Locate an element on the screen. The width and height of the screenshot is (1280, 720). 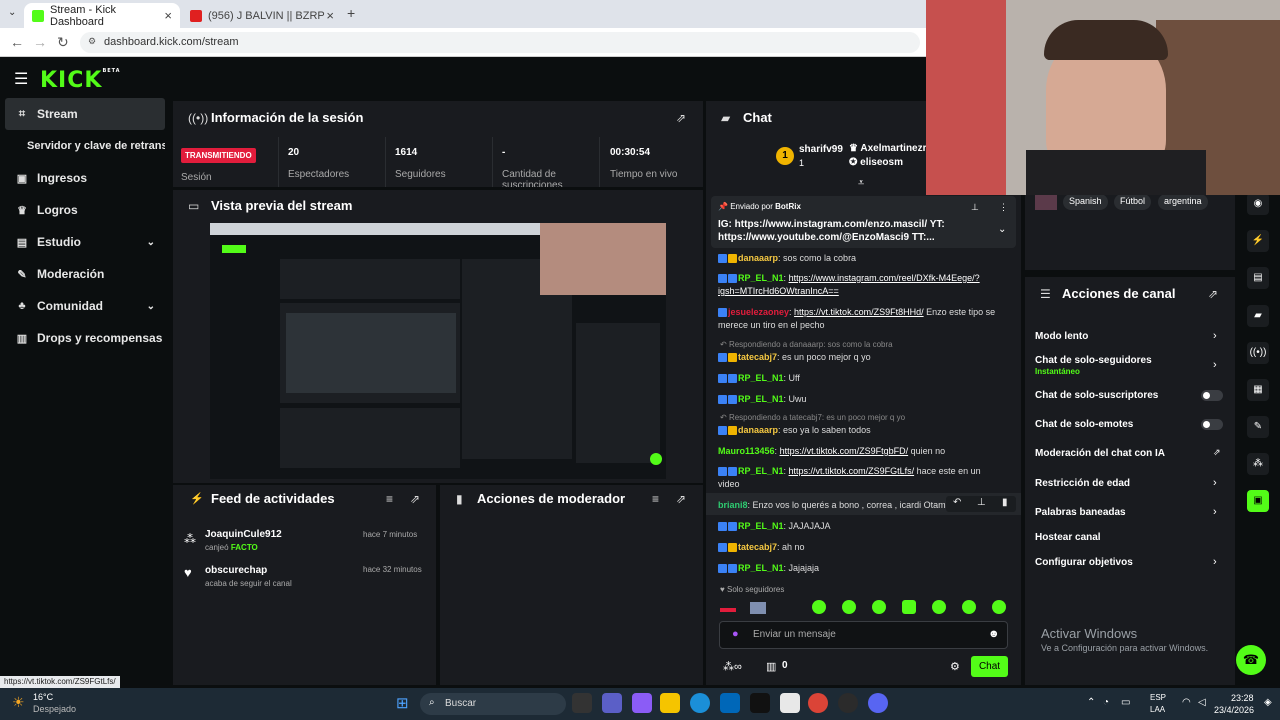
option-emotes-only: Chat de solo-emotes is located at coordinates (1084, 424).